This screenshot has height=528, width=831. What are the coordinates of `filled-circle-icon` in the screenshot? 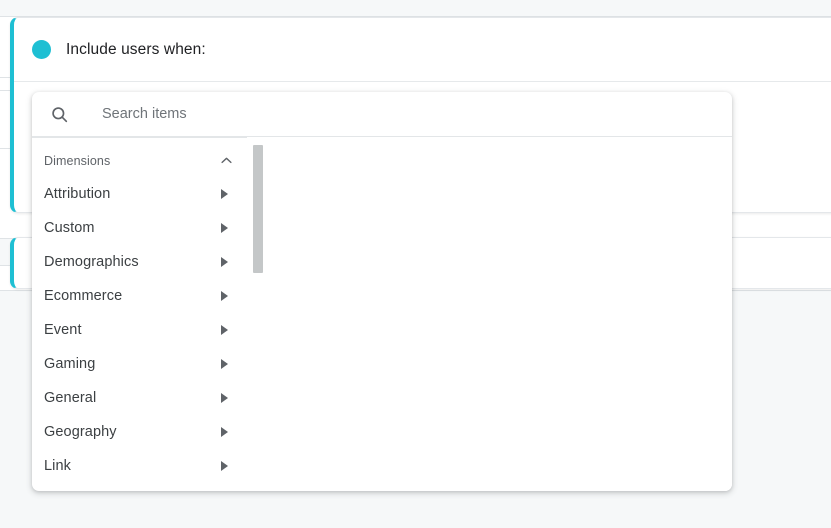 It's located at (41, 49).